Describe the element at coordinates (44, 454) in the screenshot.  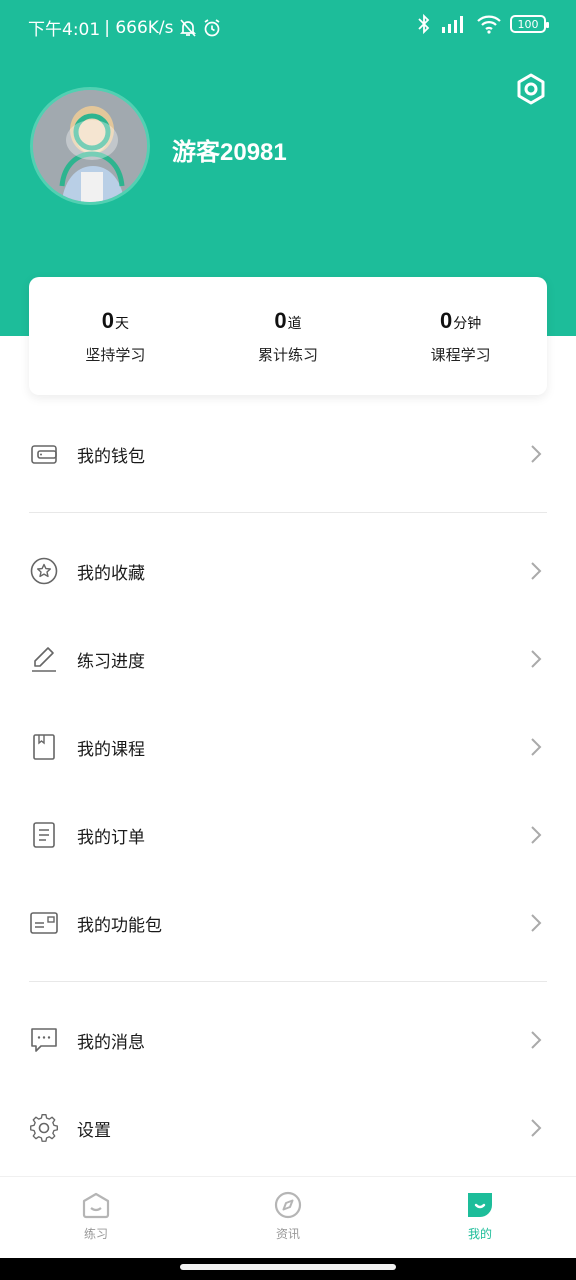
I see `wallet-icon` at that location.